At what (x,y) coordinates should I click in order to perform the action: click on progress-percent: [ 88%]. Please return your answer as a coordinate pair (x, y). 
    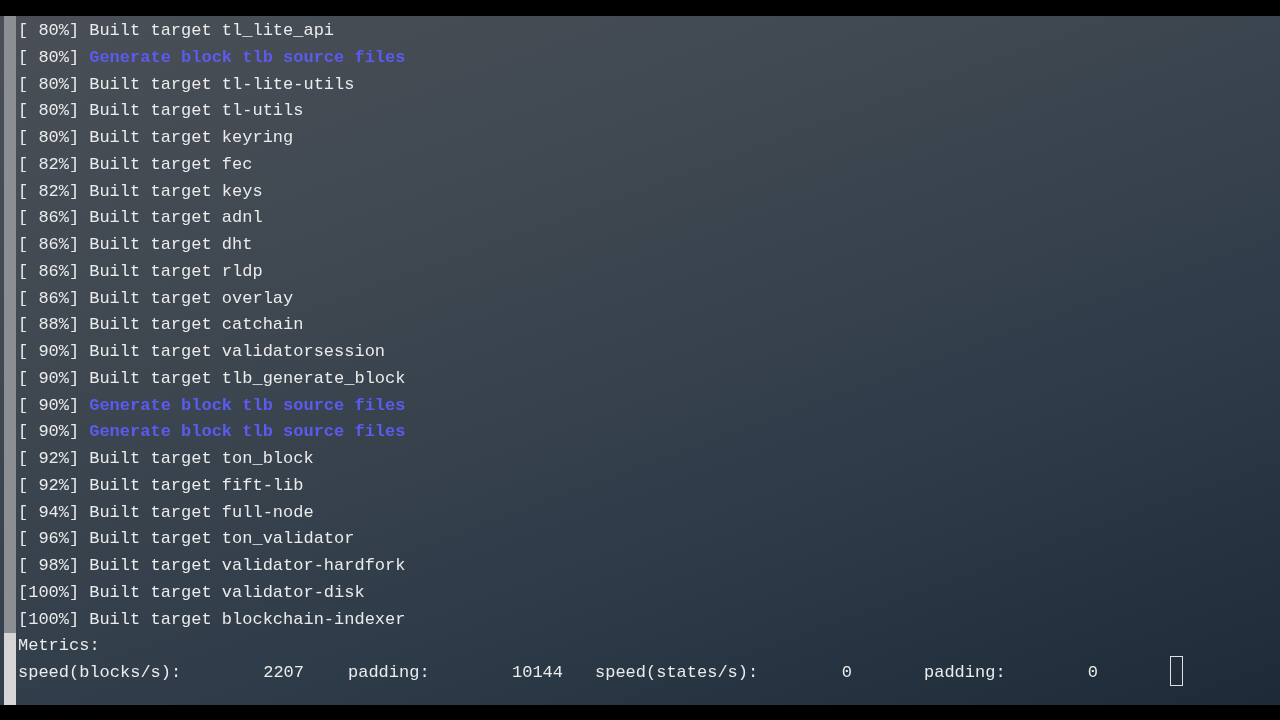
    Looking at the image, I should click on (49, 325).